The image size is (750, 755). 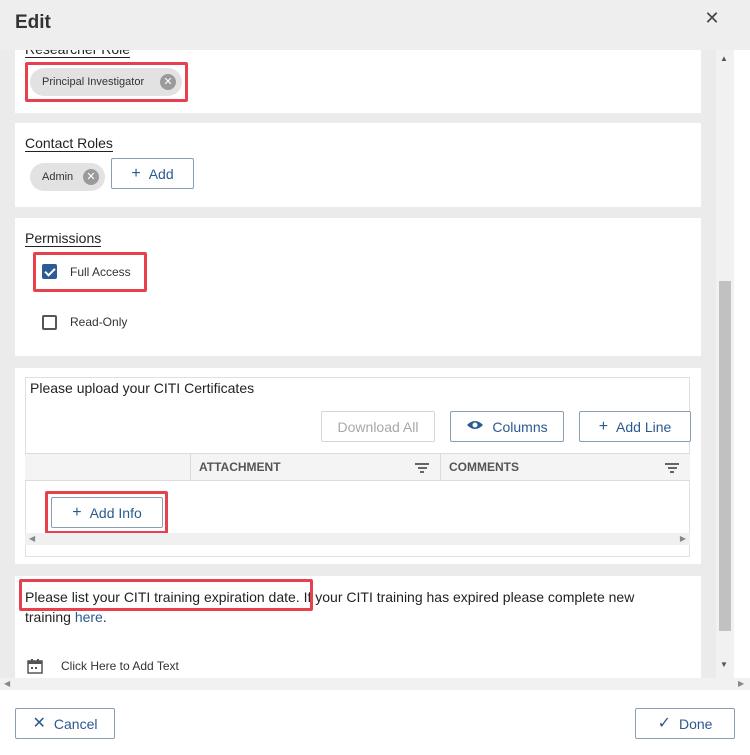 I want to click on button-label: Cancel, so click(x=75, y=723).